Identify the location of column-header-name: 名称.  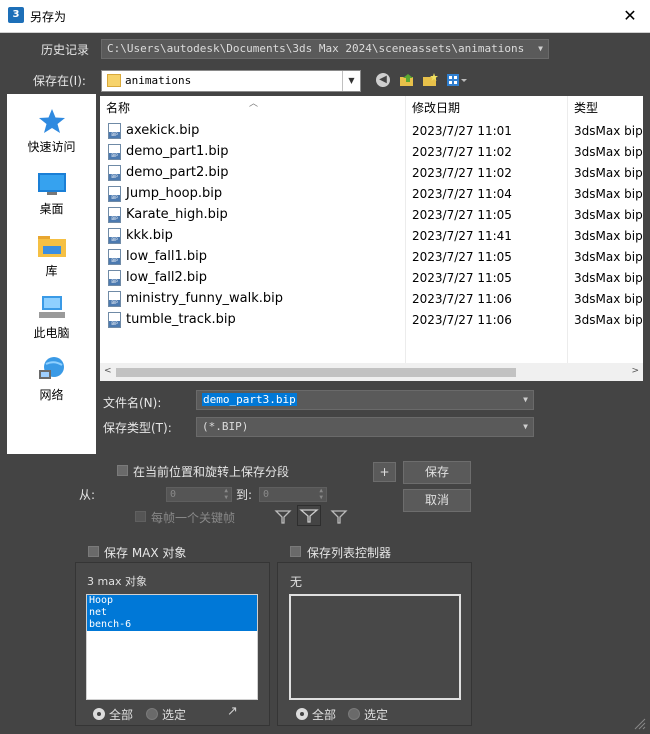
(118, 108).